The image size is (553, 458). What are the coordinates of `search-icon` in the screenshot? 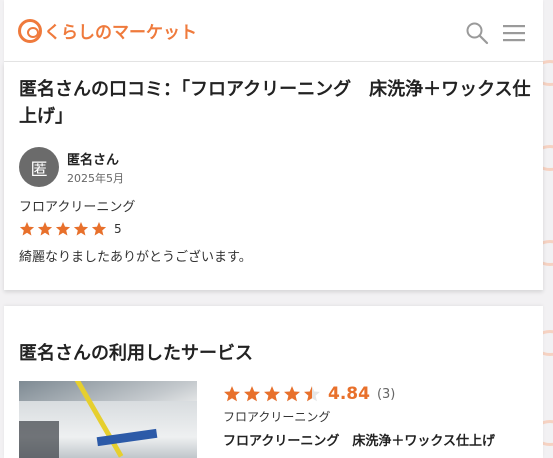 It's located at (477, 33).